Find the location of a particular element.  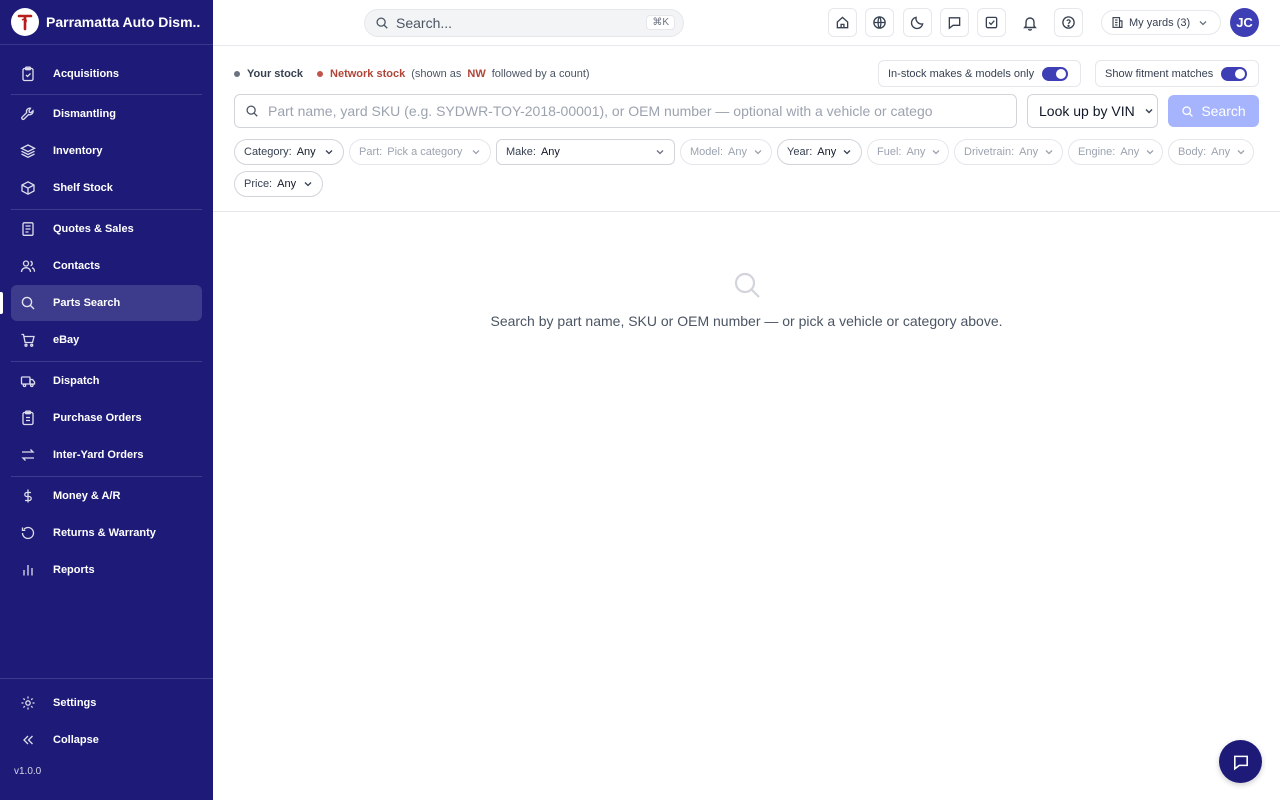

sidebar-item-settings: Settings is located at coordinates (106, 703).